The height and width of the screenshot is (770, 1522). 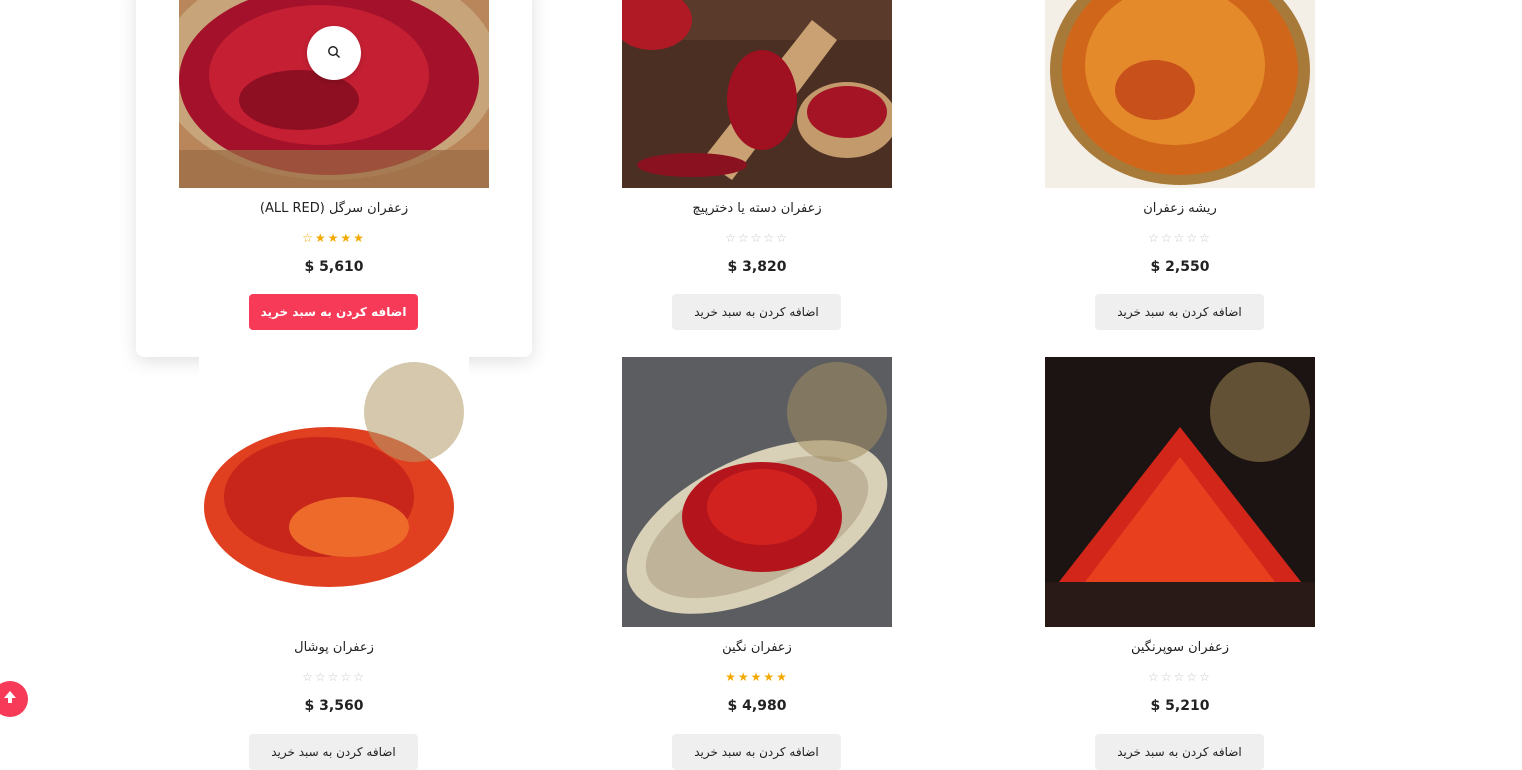 What do you see at coordinates (334, 238) in the screenshot?
I see `rating-stars: ☆★★★★` at bounding box center [334, 238].